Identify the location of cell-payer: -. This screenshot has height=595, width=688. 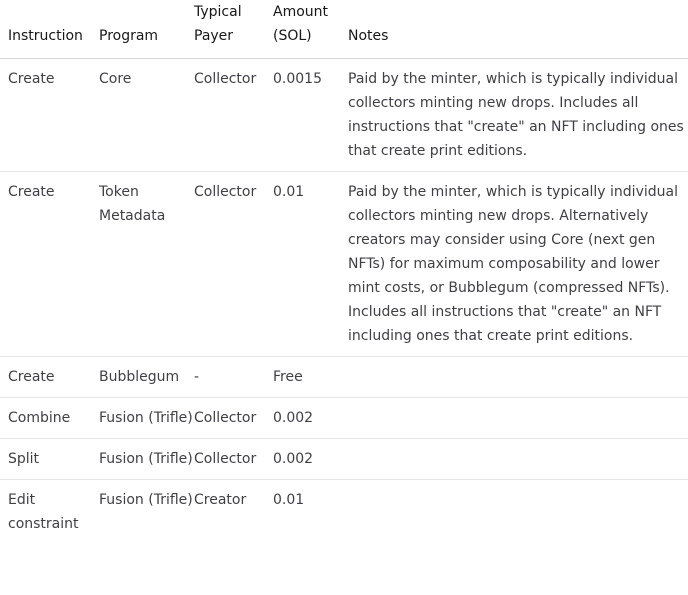
(197, 377).